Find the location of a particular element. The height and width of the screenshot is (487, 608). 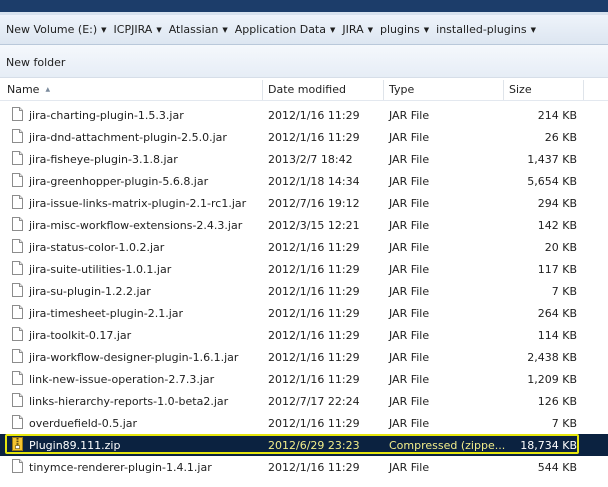

file-date: 2012/7/17 22:24 is located at coordinates (314, 401).